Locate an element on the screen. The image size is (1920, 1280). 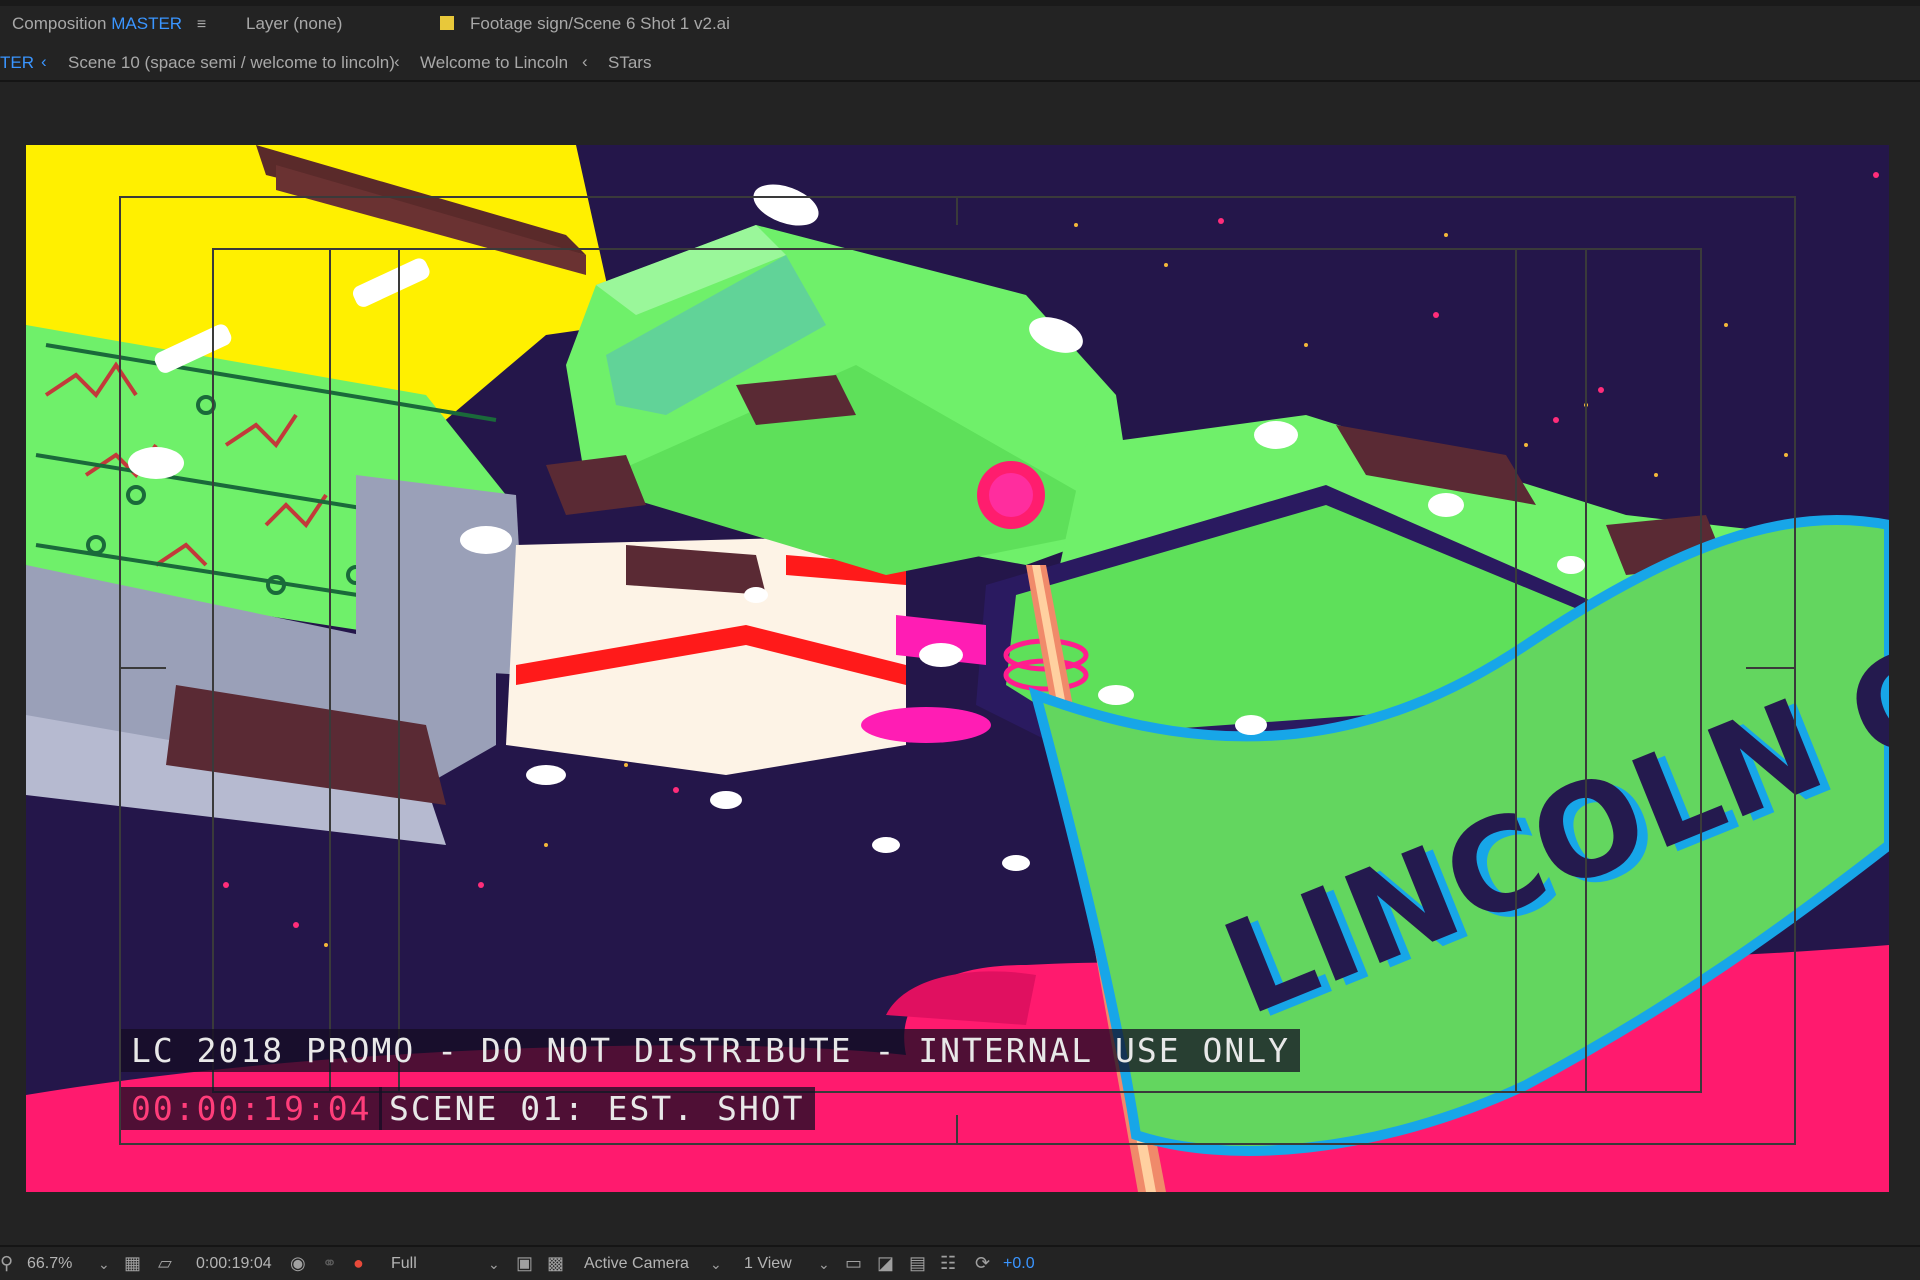
mask-visibility-icon: ▱ is located at coordinates (165, 1263).